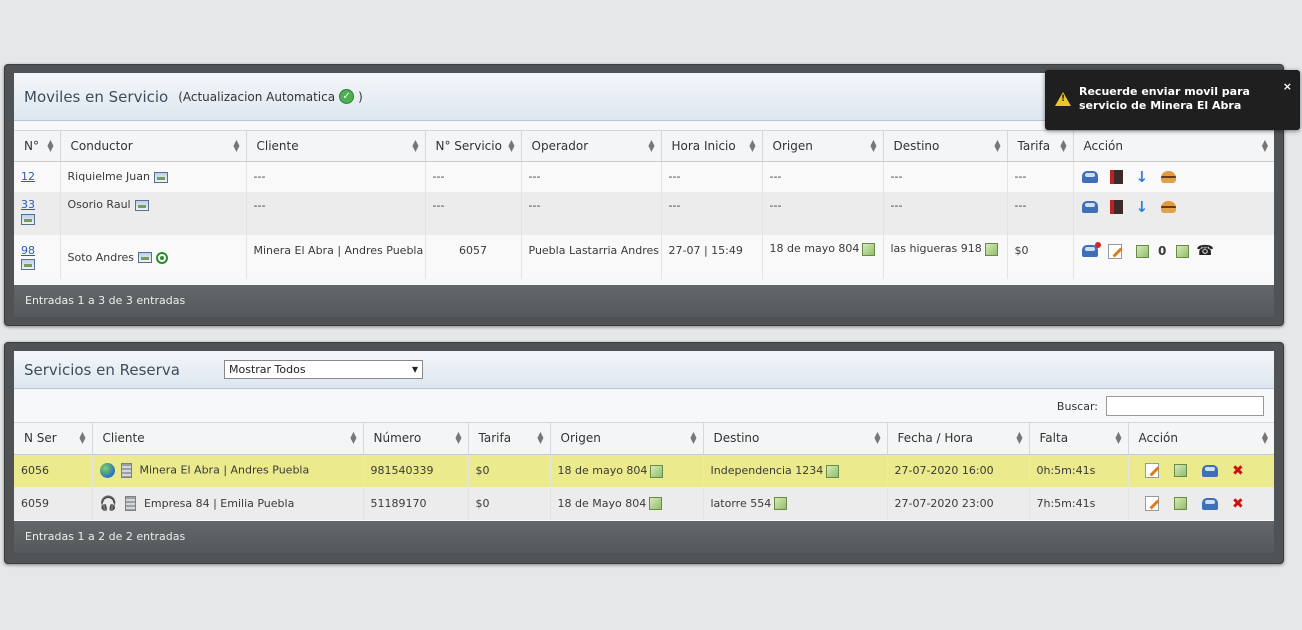 This screenshot has height=630, width=1302. Describe the element at coordinates (1204, 251) in the screenshot. I see `phone-icon: ☎` at that location.